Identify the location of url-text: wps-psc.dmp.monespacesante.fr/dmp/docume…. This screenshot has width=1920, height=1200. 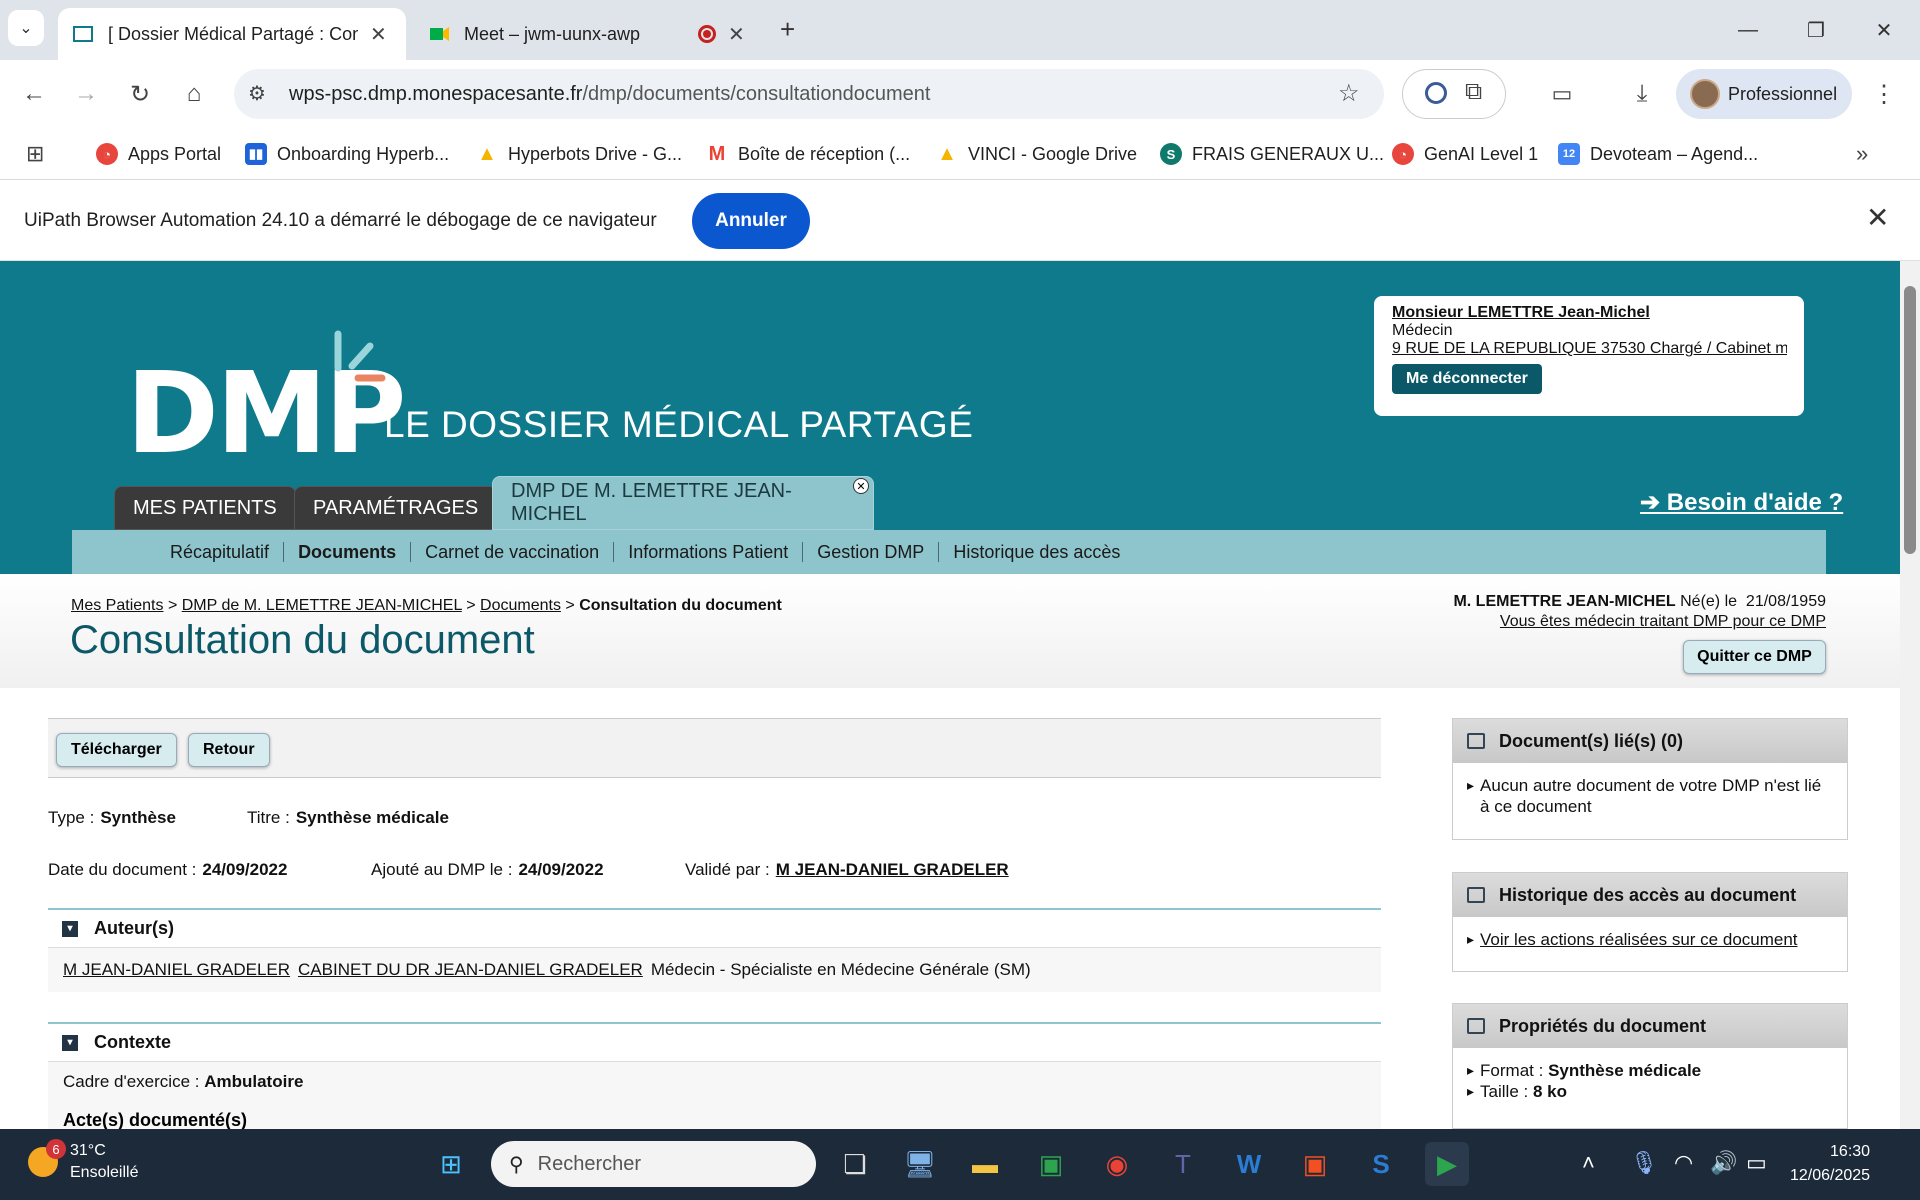
(609, 94).